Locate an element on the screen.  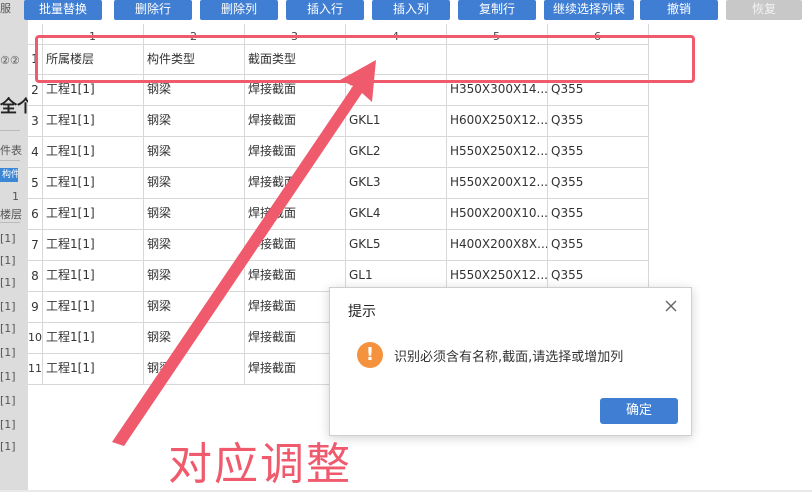
row-number: 4 is located at coordinates (35, 152).